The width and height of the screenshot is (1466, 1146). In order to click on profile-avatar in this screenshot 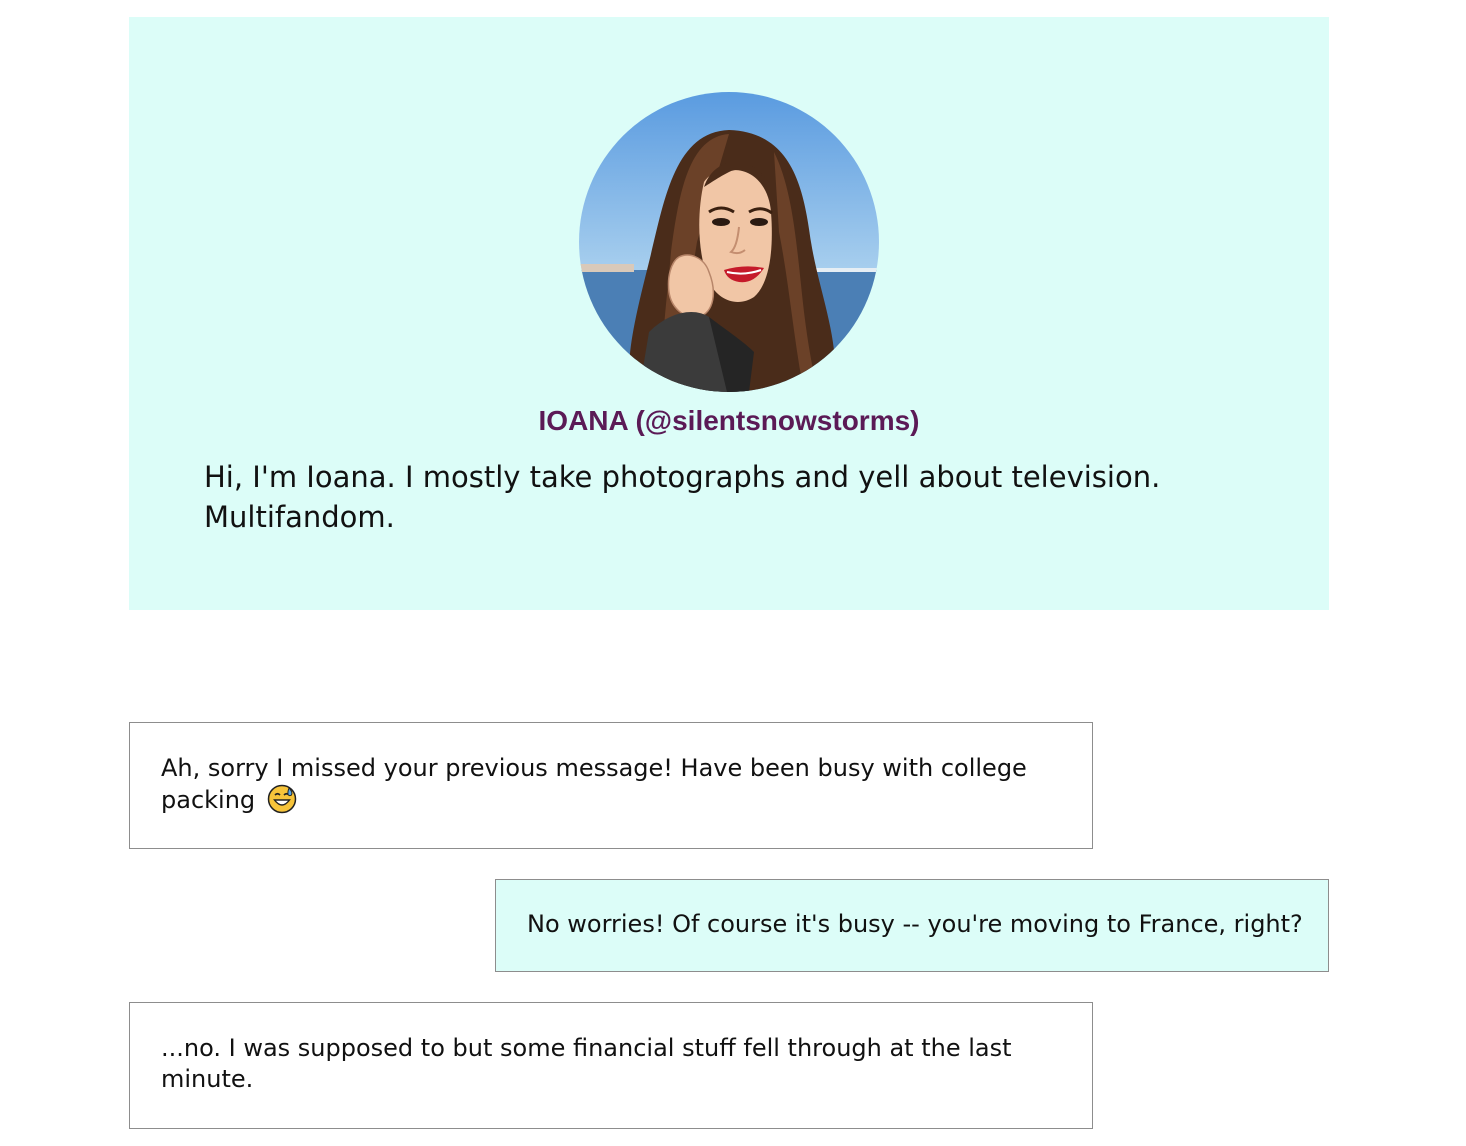, I will do `click(729, 242)`.